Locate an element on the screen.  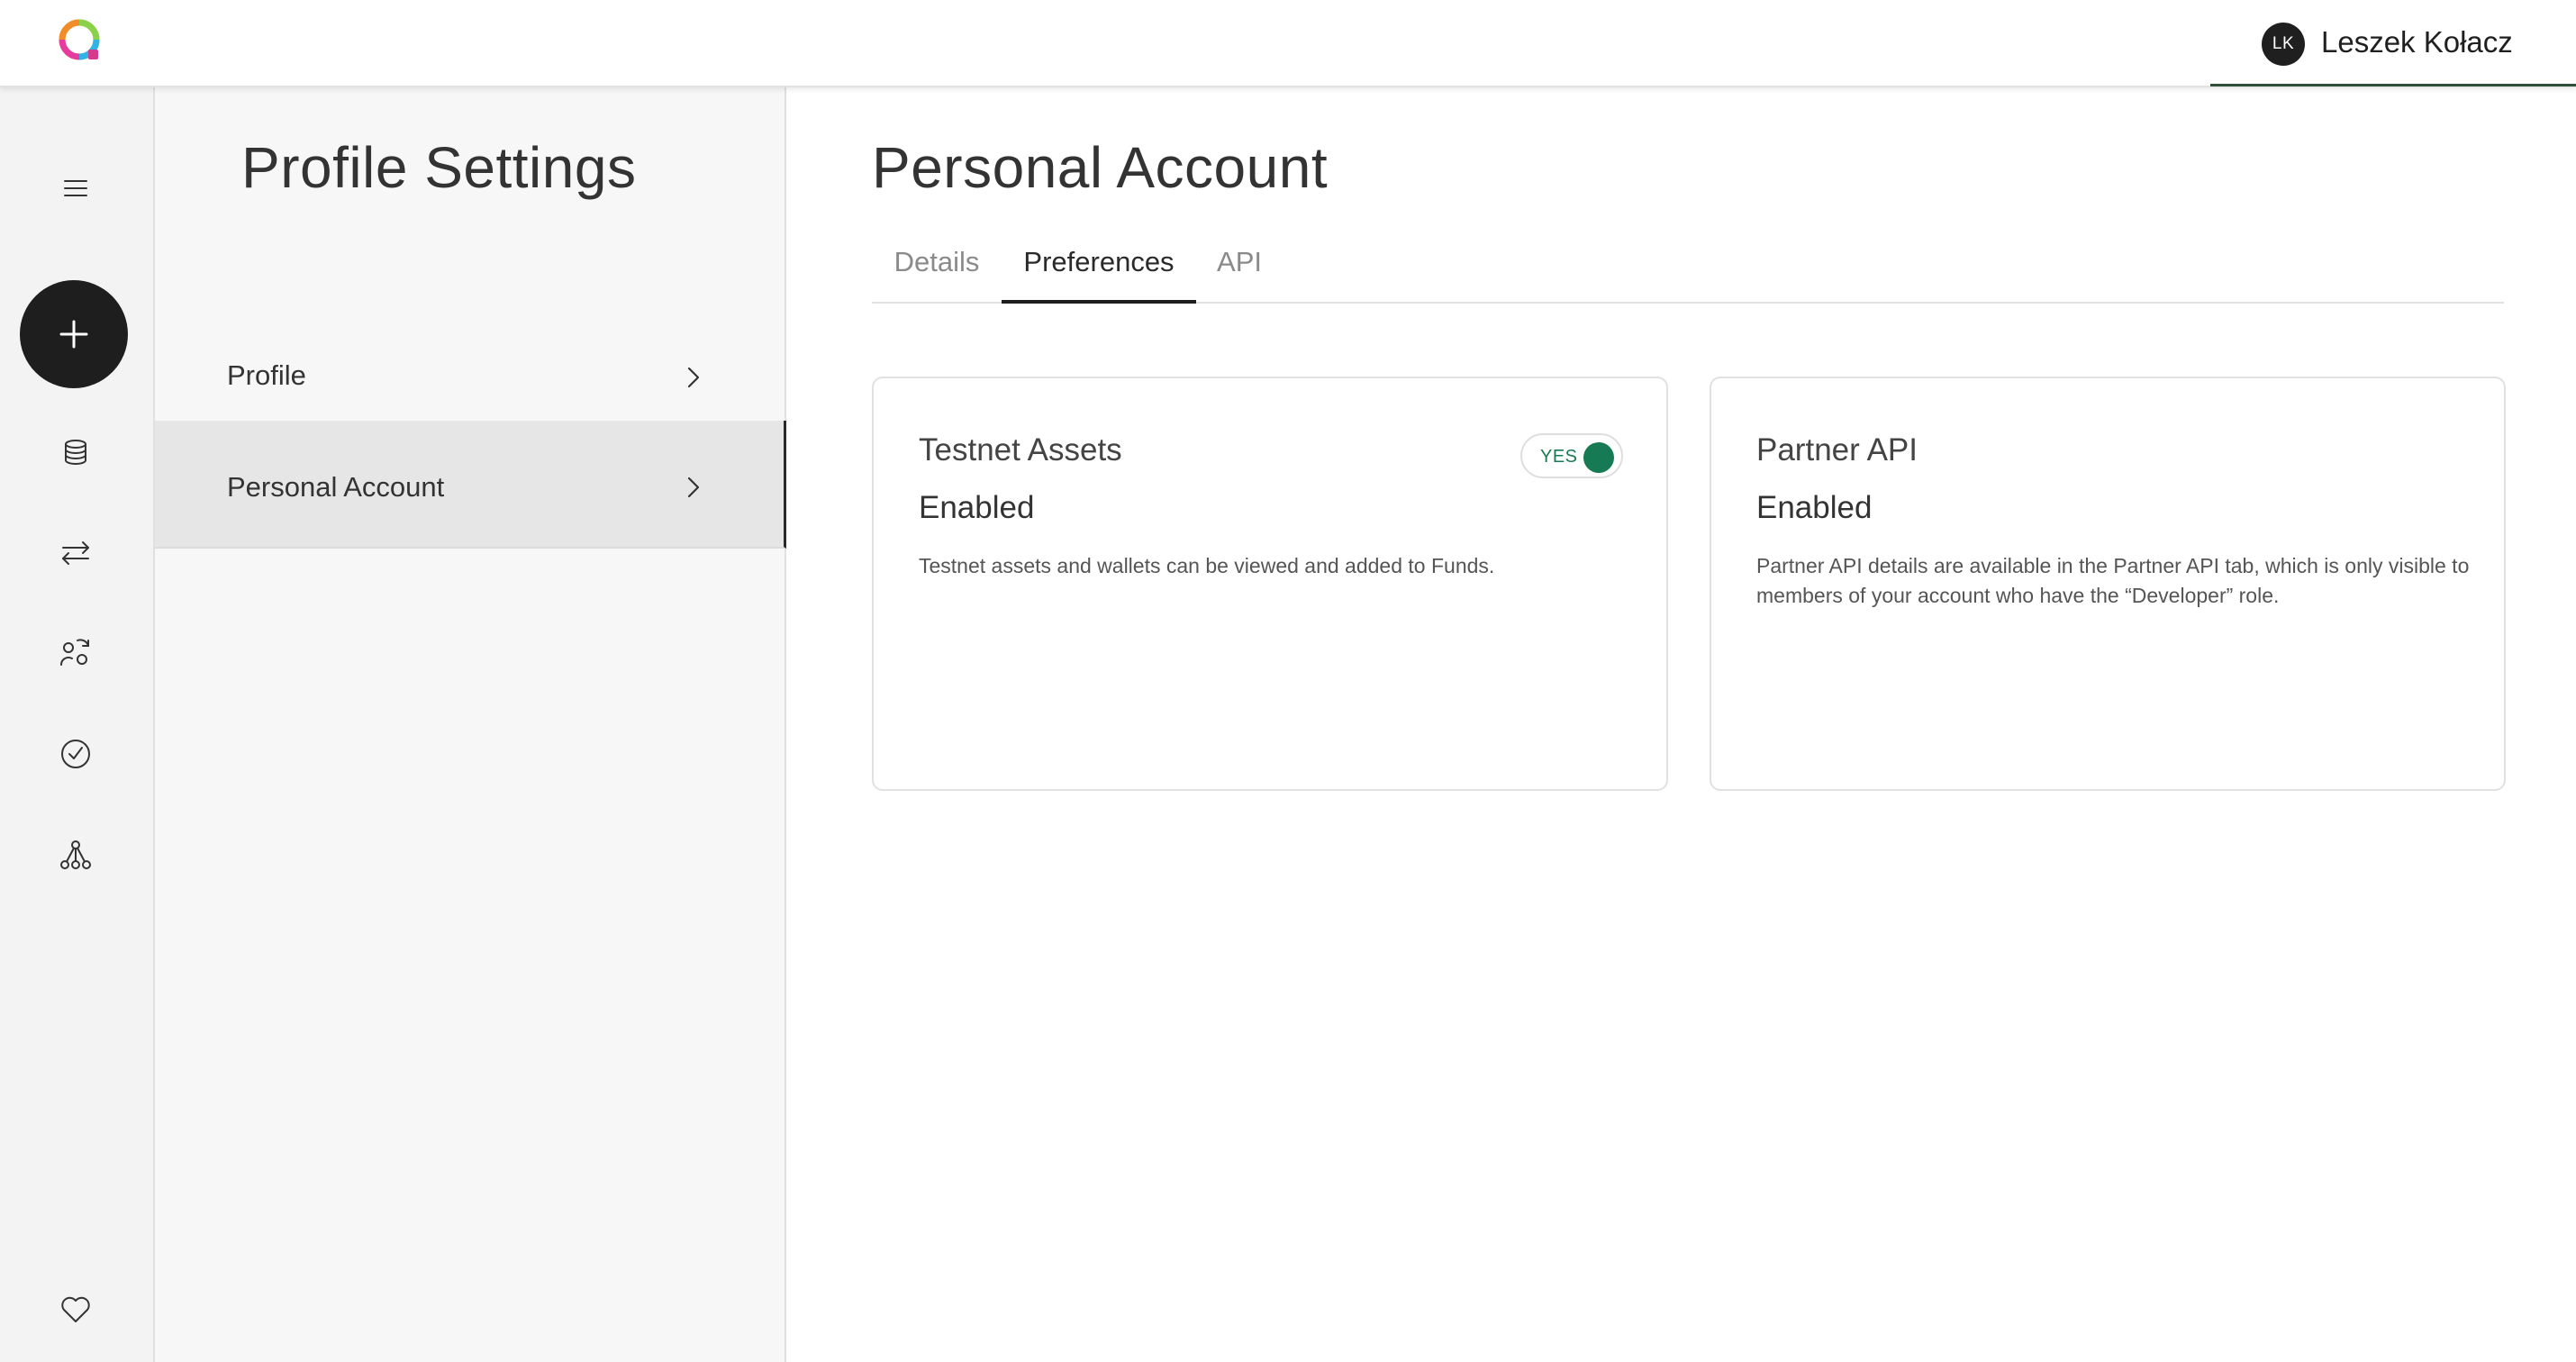
plus-icon is located at coordinates (73, 334).